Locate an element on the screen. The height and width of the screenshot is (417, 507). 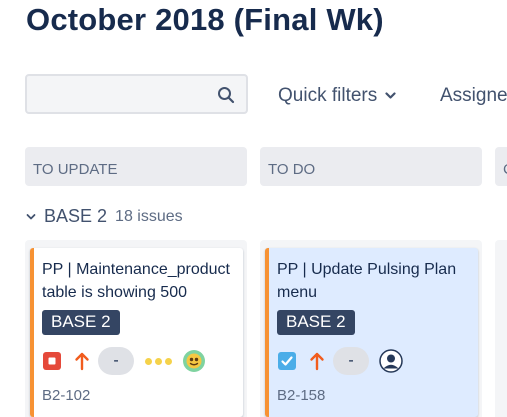
swimlane-name: BASE 2 is located at coordinates (76, 216).